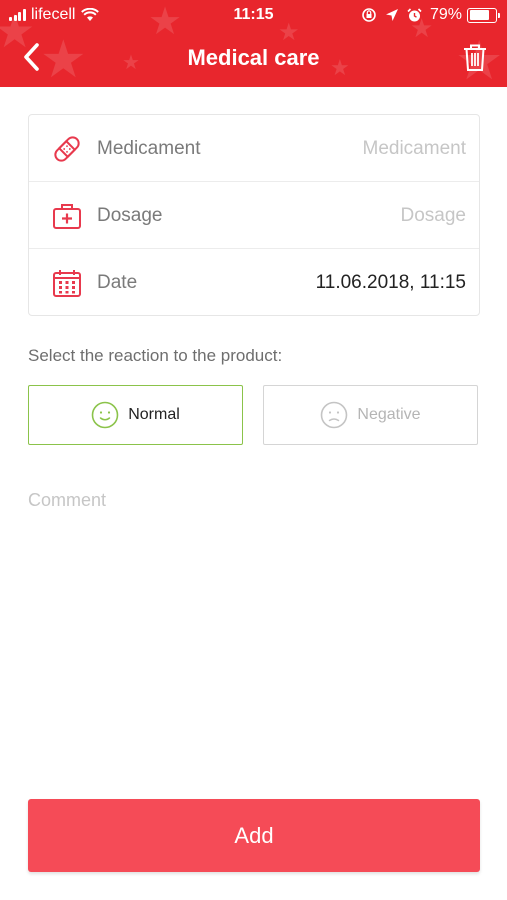 Image resolution: width=507 pixels, height=900 pixels. I want to click on battery-fill, so click(479, 15).